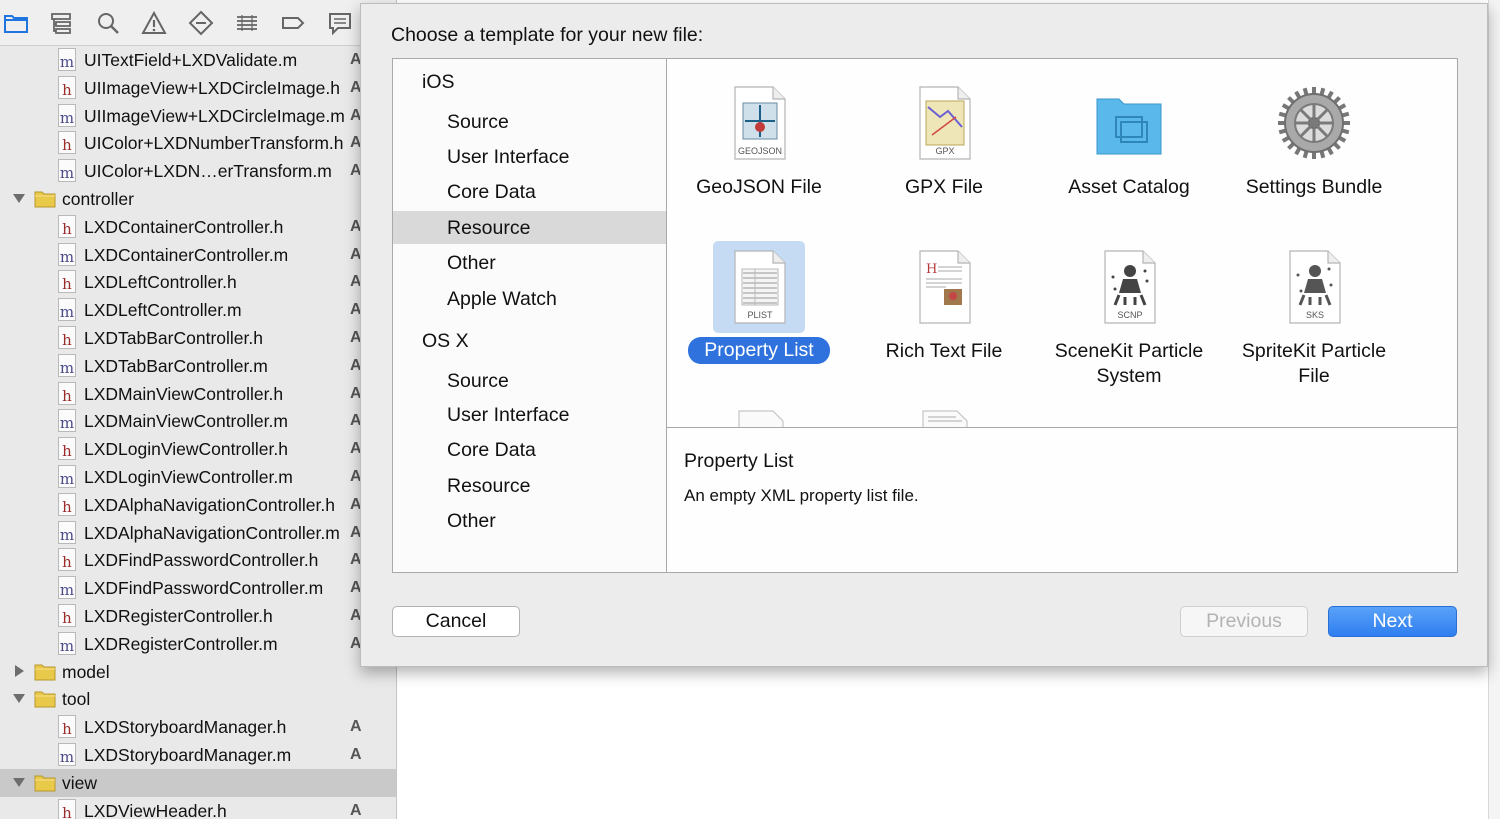  Describe the element at coordinates (759, 149) in the screenshot. I see `template-item: GEOJSON GeoJSON File` at that location.